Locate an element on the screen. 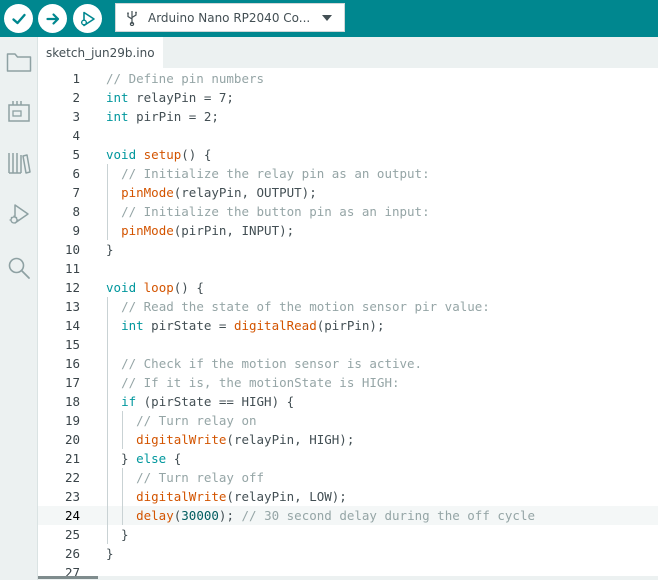  code-line: 12 void loop() { is located at coordinates (348, 287).